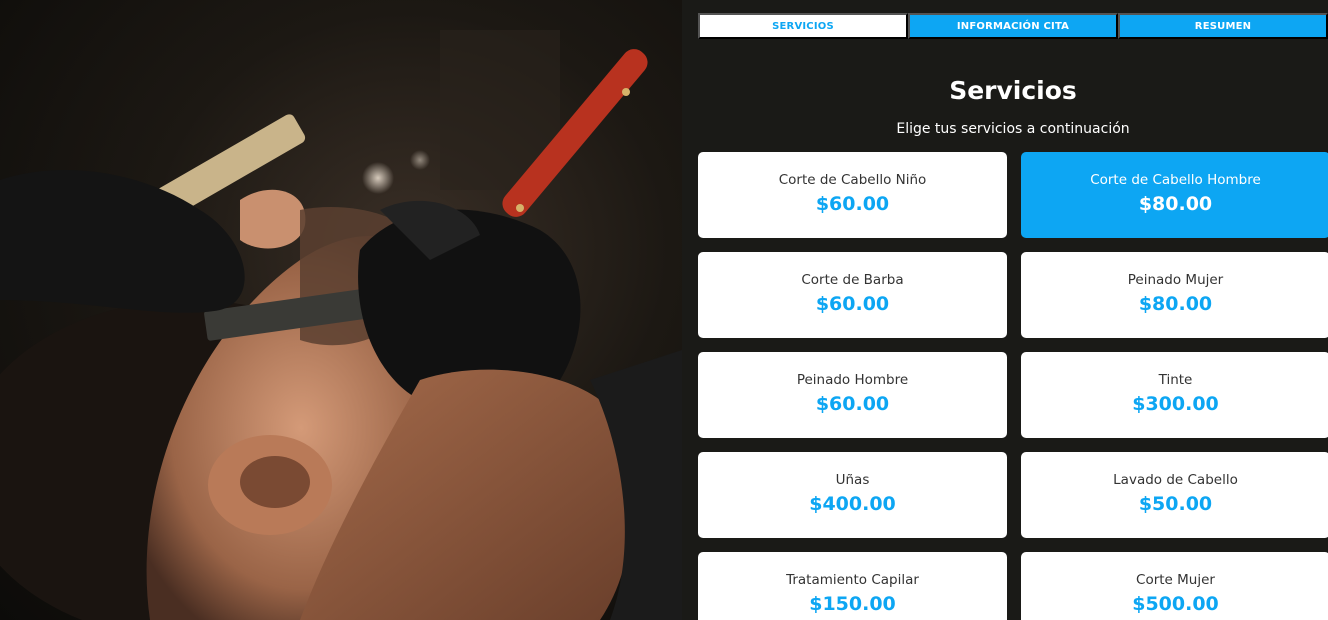 The height and width of the screenshot is (620, 1328). What do you see at coordinates (1175, 503) in the screenshot?
I see `service-price: $50.00` at bounding box center [1175, 503].